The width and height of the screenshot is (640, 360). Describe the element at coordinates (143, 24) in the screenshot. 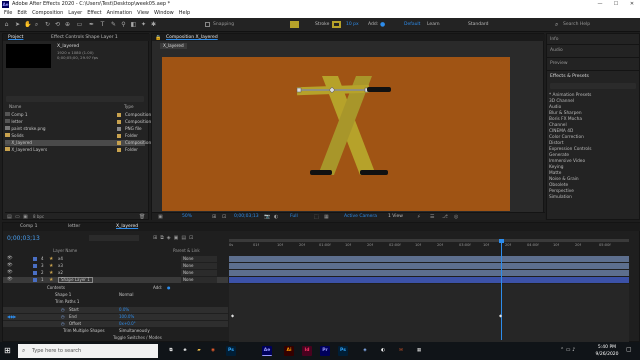

I see `roto-tool-icon: ✦` at that location.